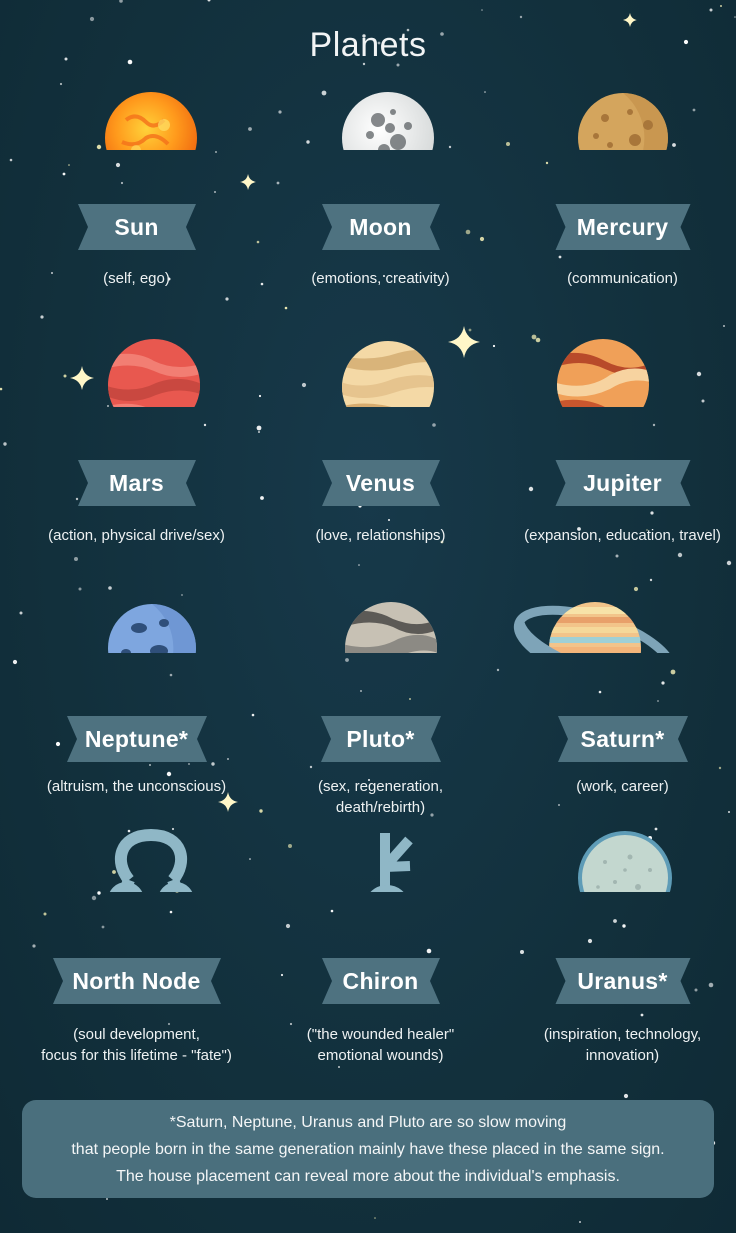 Image resolution: width=736 pixels, height=1233 pixels. What do you see at coordinates (151, 860) in the screenshot?
I see `north-node-symbol-icon` at bounding box center [151, 860].